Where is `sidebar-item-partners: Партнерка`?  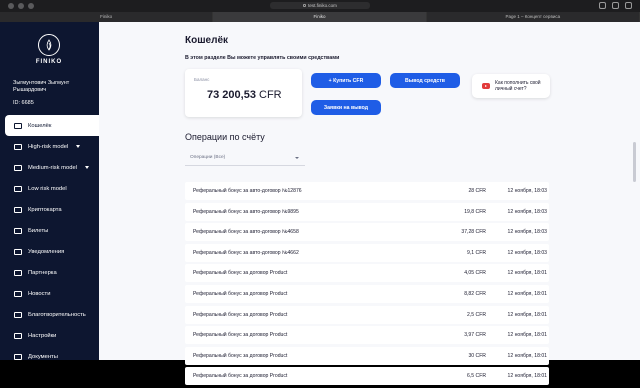
sidebar-item-partners: Партнерка is located at coordinates (52, 272).